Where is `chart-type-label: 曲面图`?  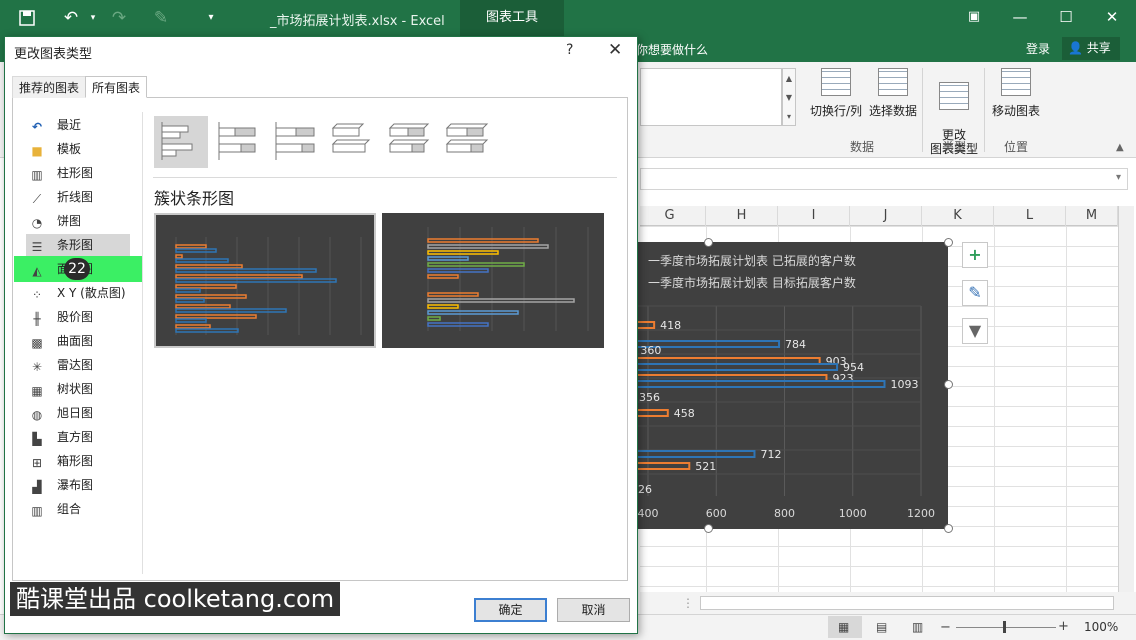 chart-type-label: 曲面图 is located at coordinates (75, 341).